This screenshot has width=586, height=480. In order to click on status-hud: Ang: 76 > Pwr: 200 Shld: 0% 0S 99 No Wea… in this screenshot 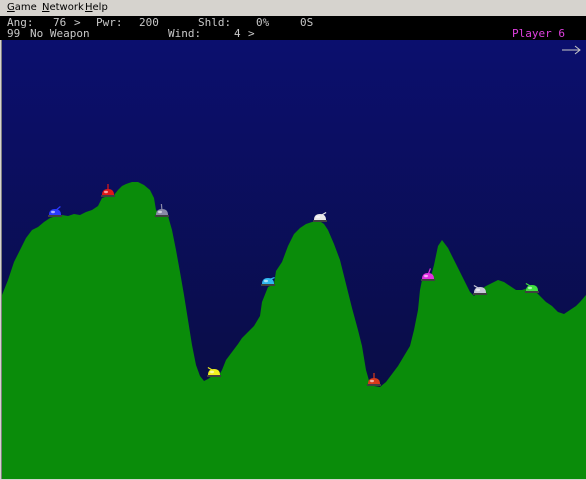, I will do `click(293, 28)`.